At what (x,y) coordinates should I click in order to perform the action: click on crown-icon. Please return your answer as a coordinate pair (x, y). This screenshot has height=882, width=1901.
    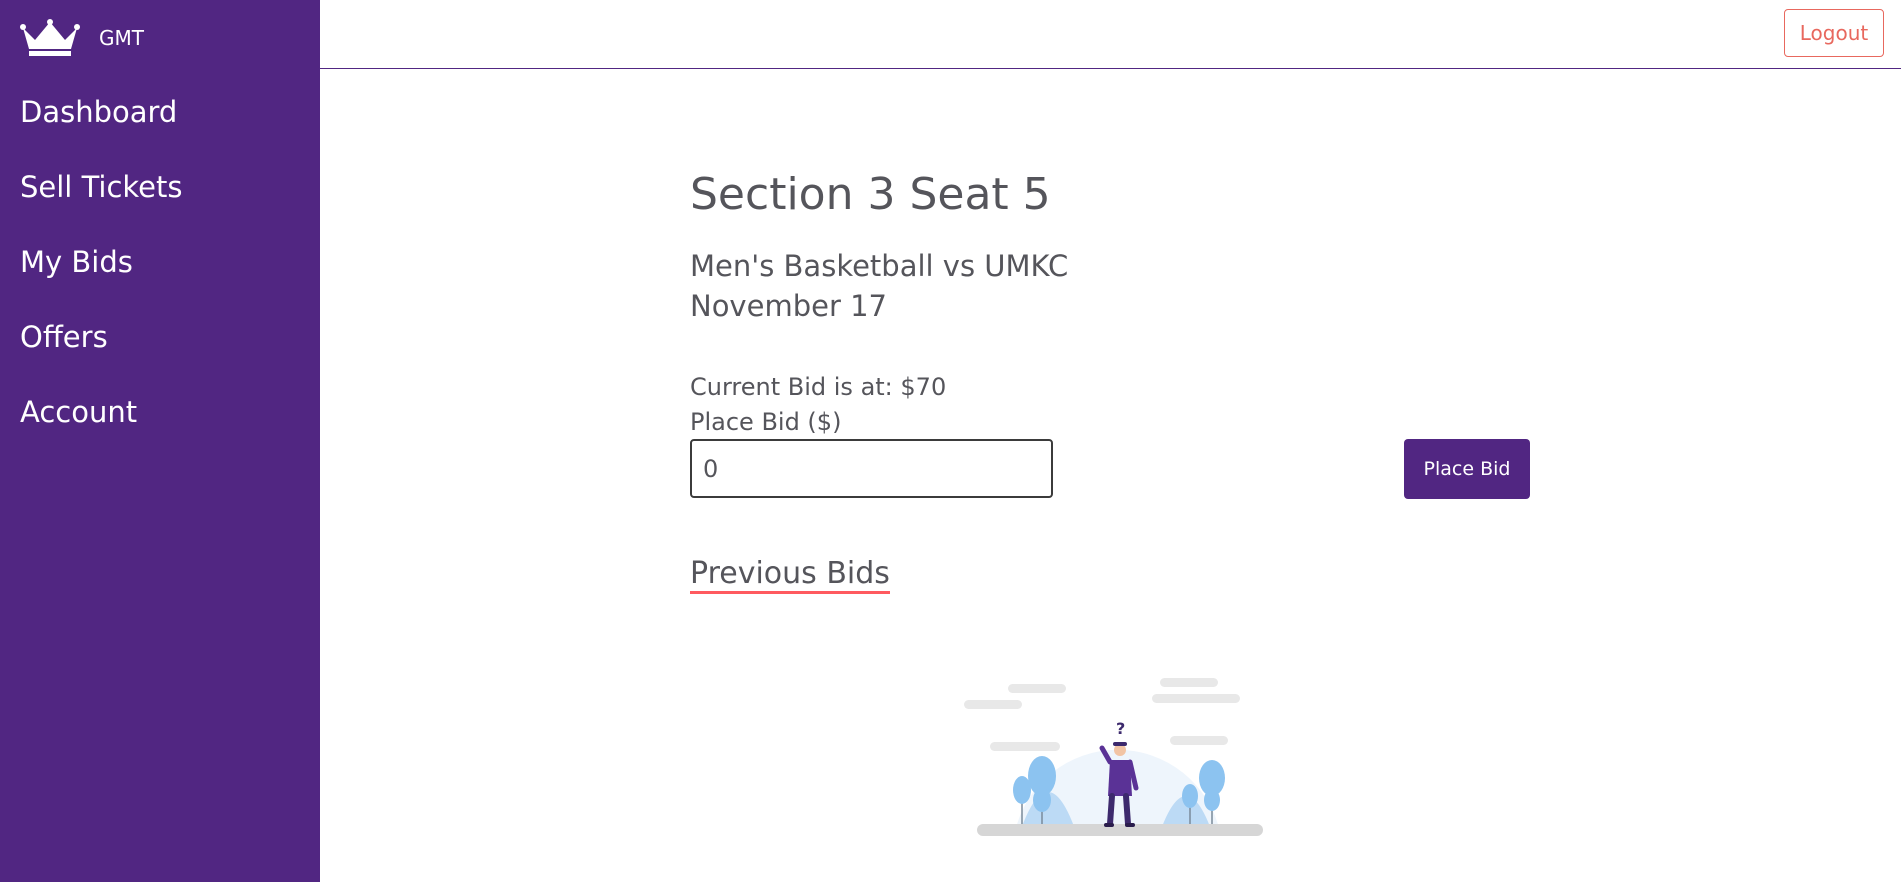
    Looking at the image, I should click on (50, 37).